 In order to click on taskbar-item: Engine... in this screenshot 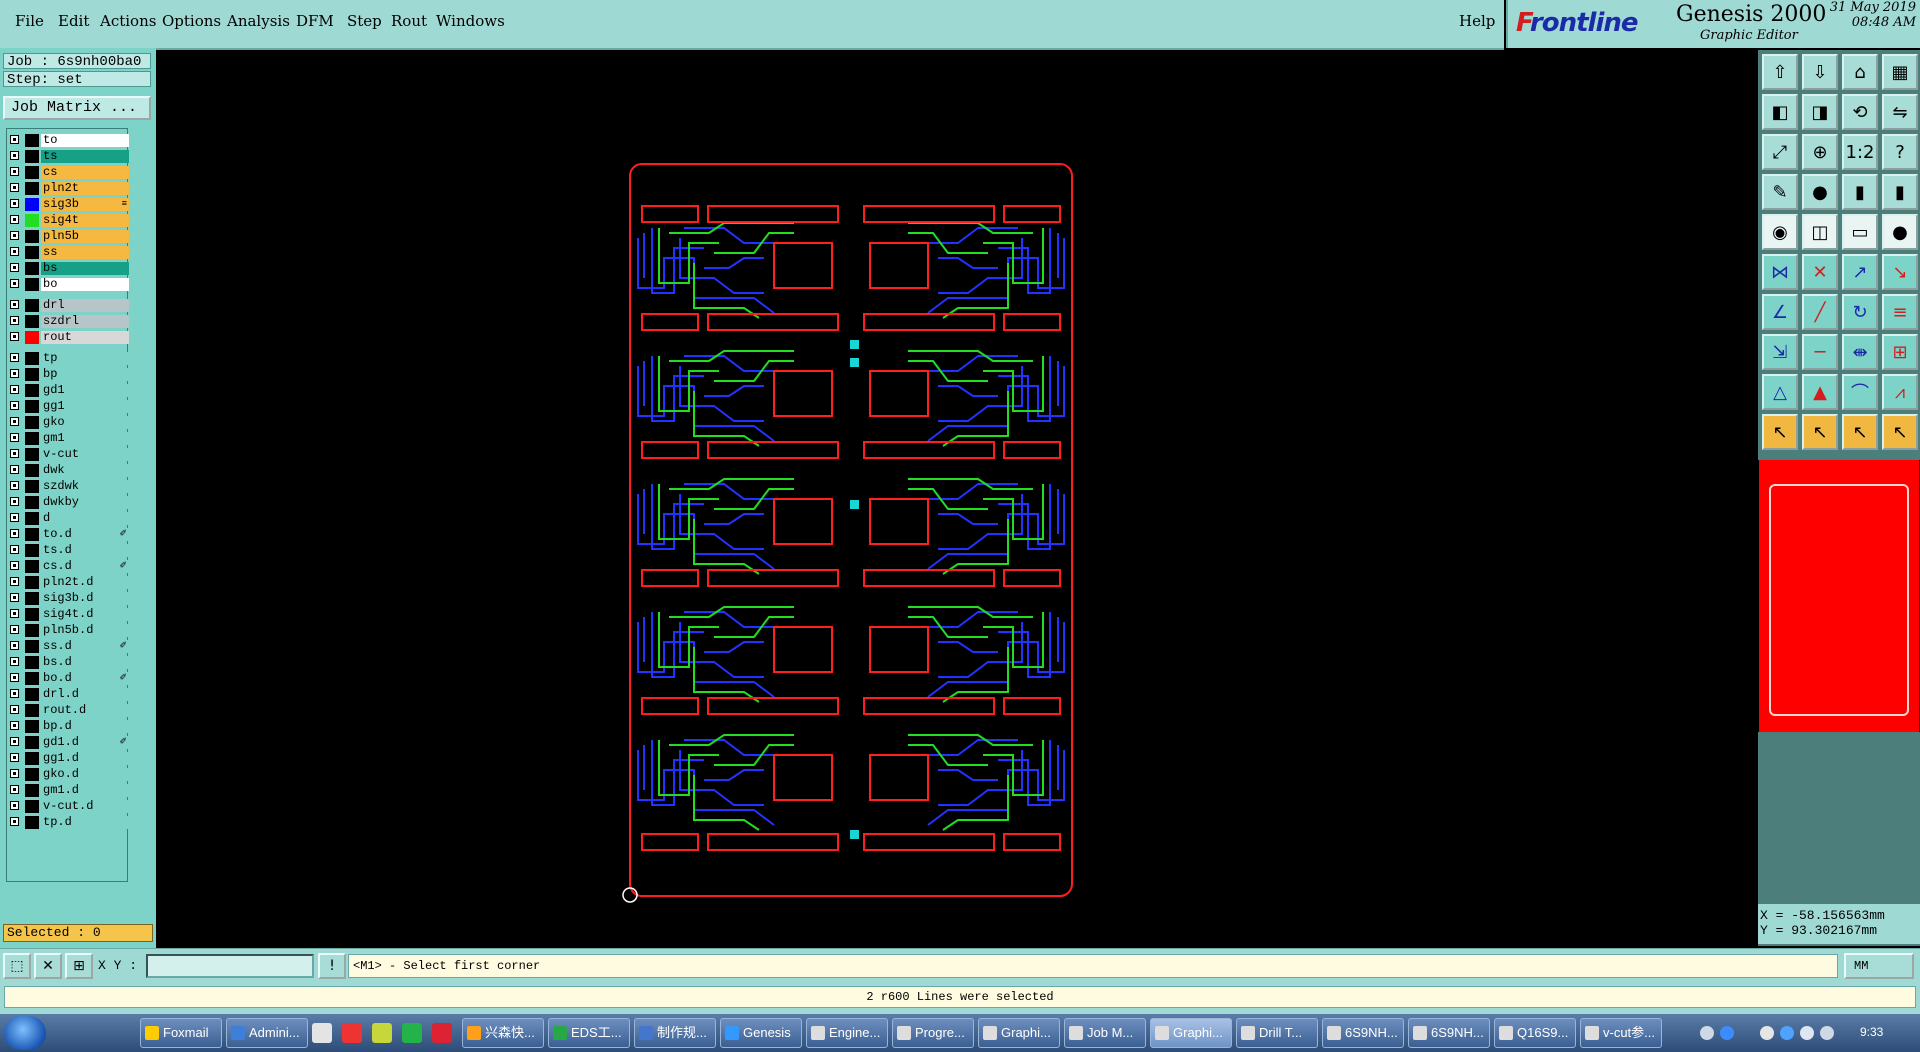, I will do `click(847, 1033)`.